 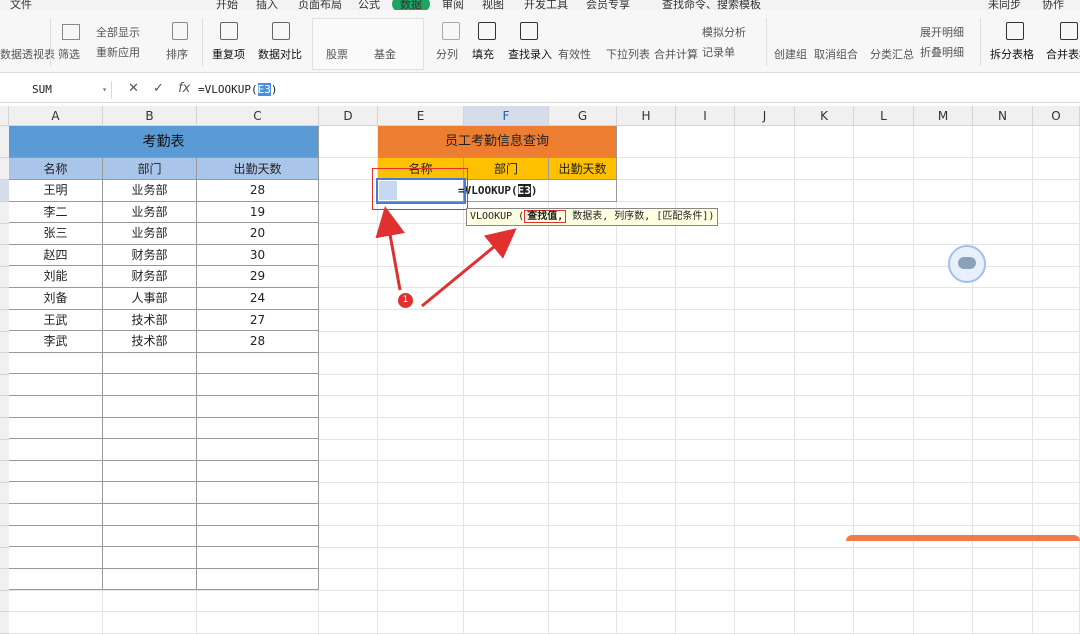 I want to click on bottom-panel-tab, so click(x=963, y=538).